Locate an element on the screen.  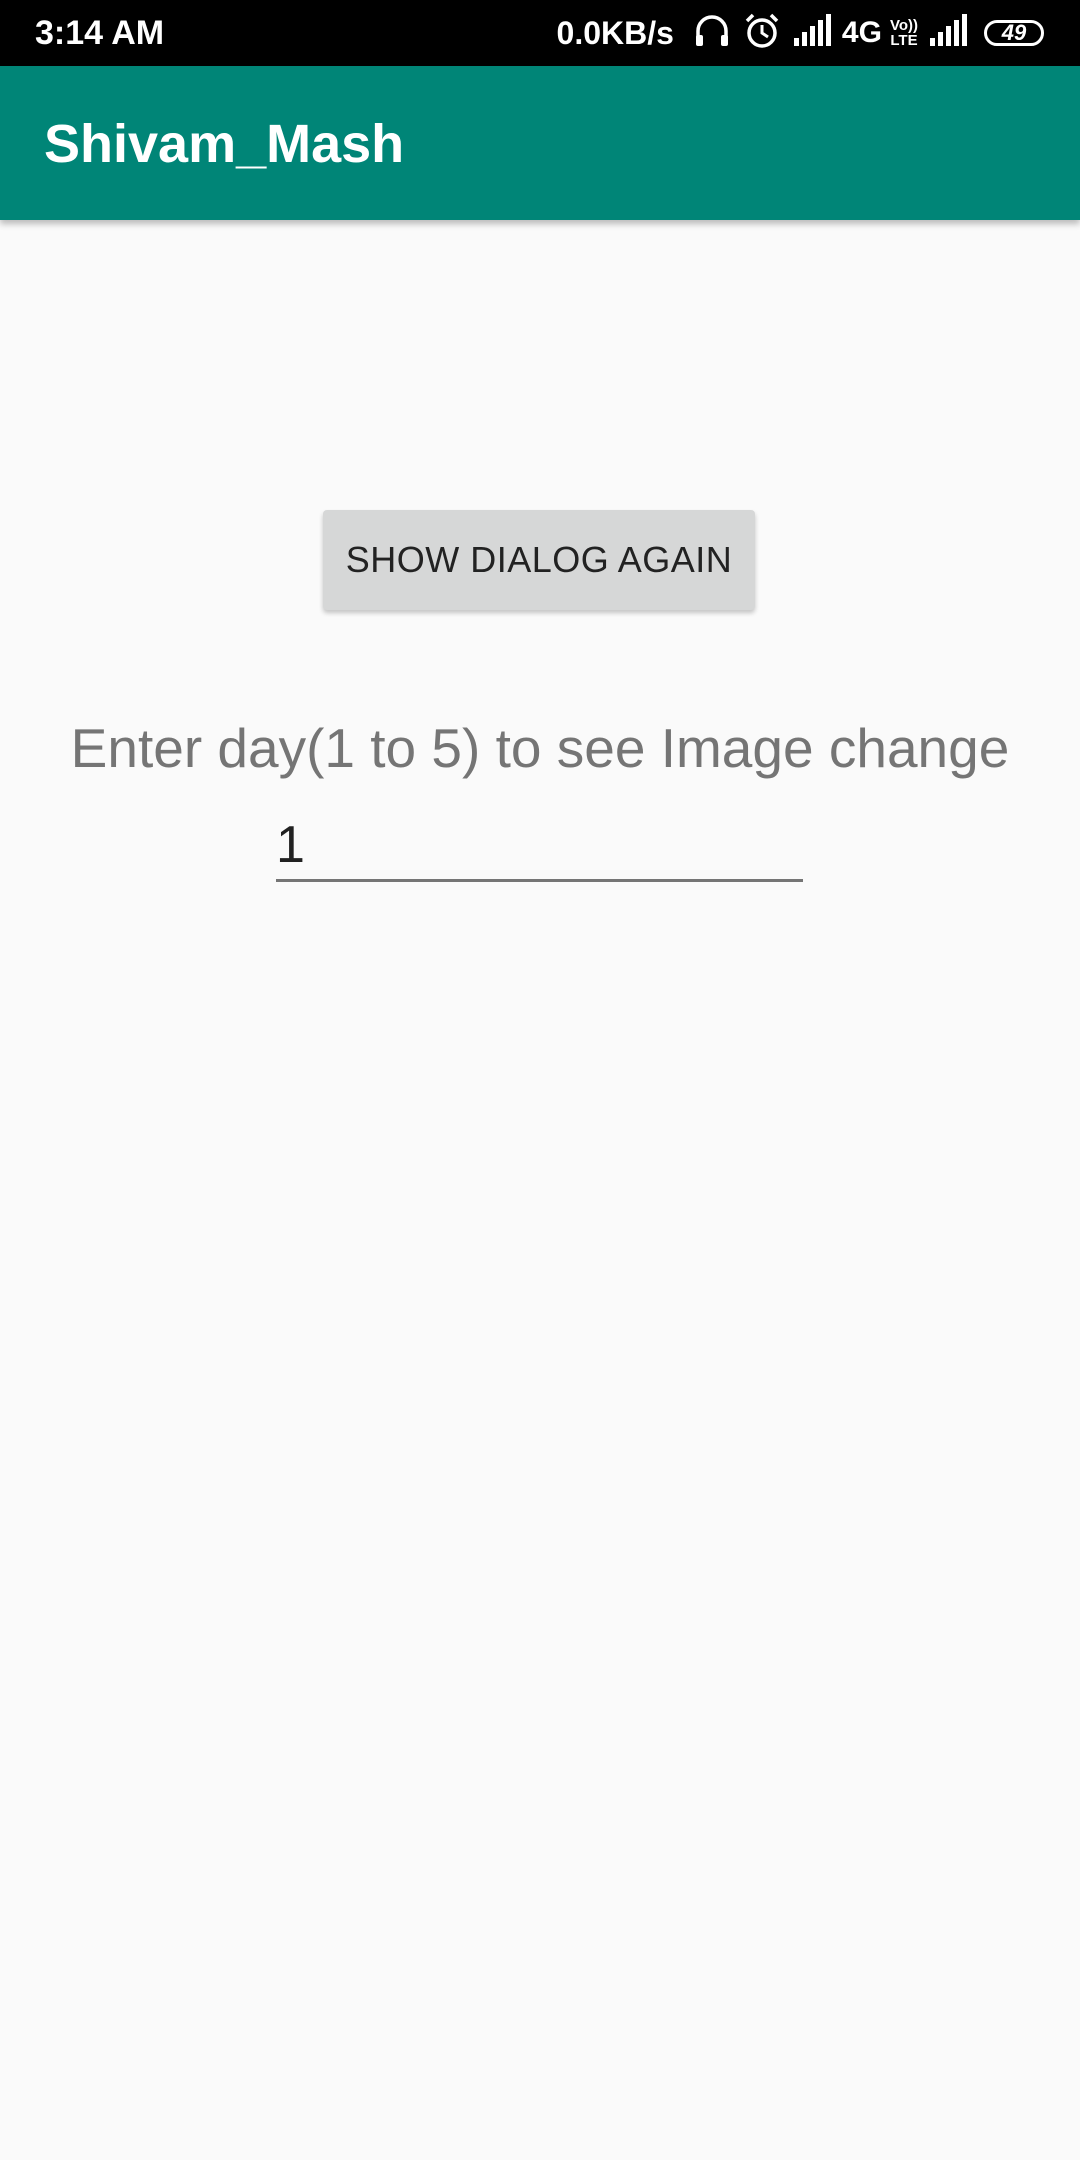
day-prompt-label: Enter day(1 to 5) to see Image change is located at coordinates (540, 748).